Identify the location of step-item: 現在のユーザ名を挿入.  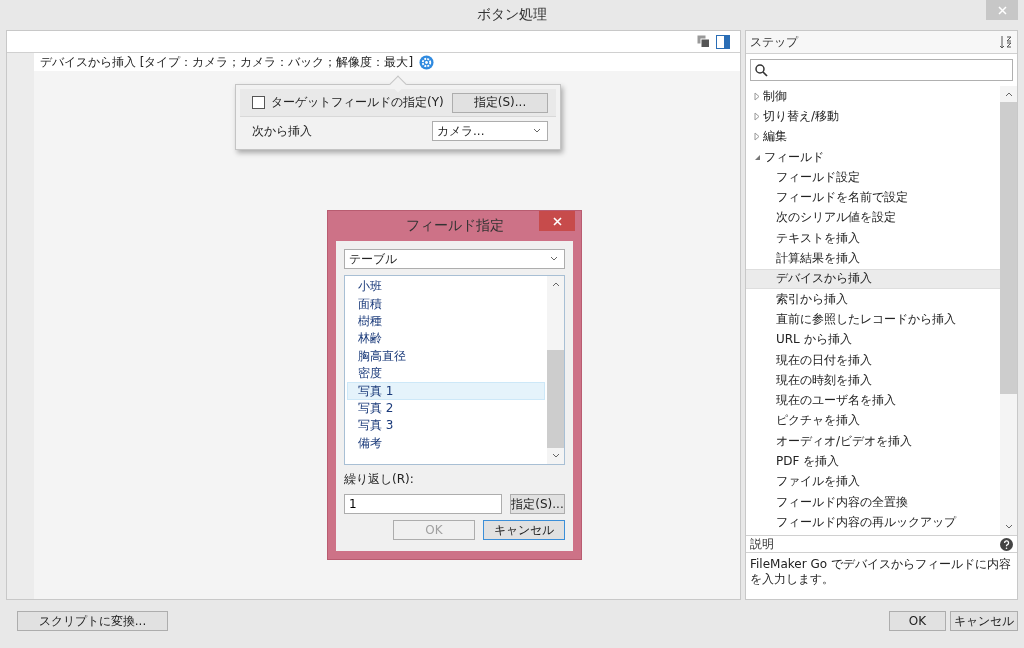
(873, 400).